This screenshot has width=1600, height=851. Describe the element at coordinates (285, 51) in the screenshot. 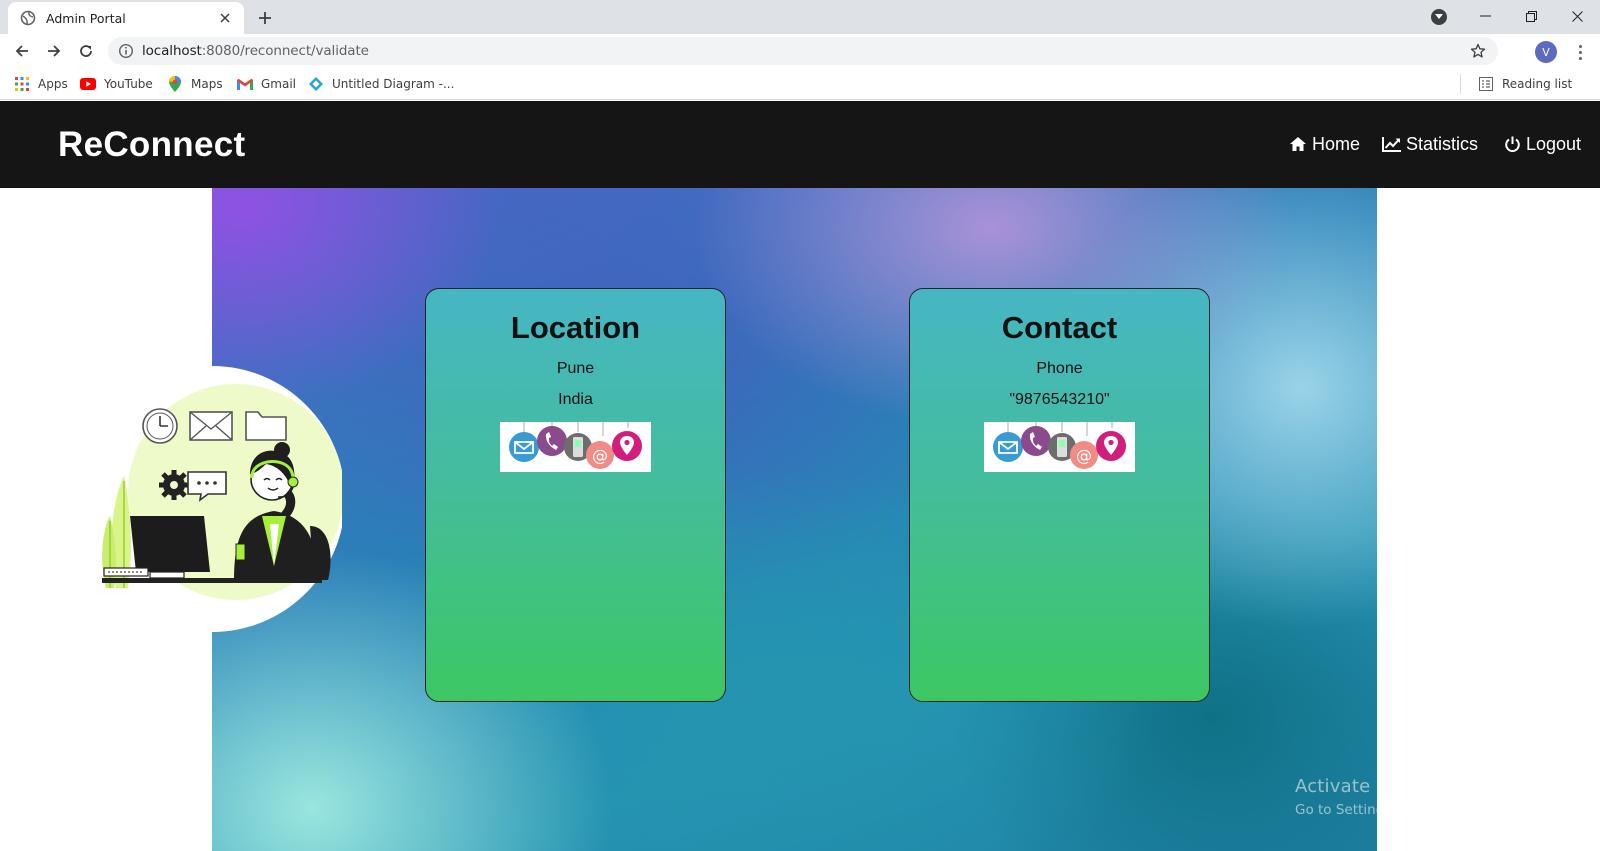

I see `url-path: :8080/reconnect/validate` at that location.